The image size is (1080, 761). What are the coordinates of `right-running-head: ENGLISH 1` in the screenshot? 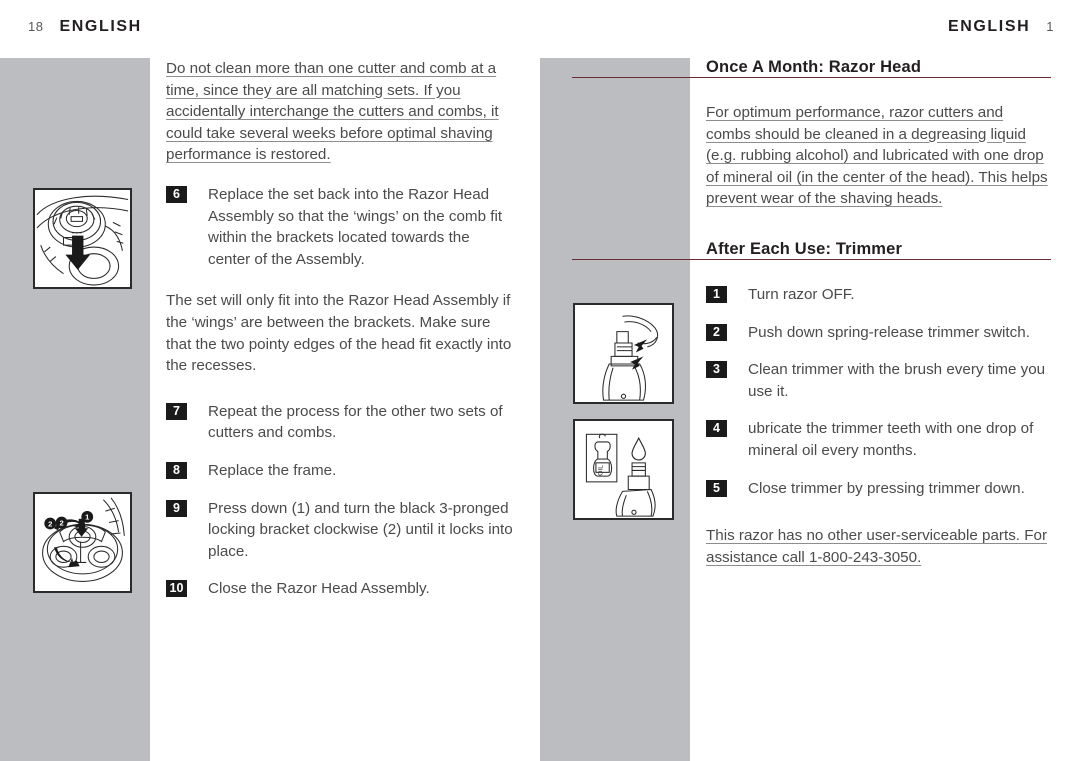 It's located at (1001, 27).